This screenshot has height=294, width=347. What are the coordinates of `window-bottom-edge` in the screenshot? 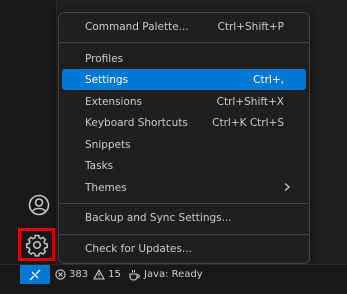 It's located at (173, 289).